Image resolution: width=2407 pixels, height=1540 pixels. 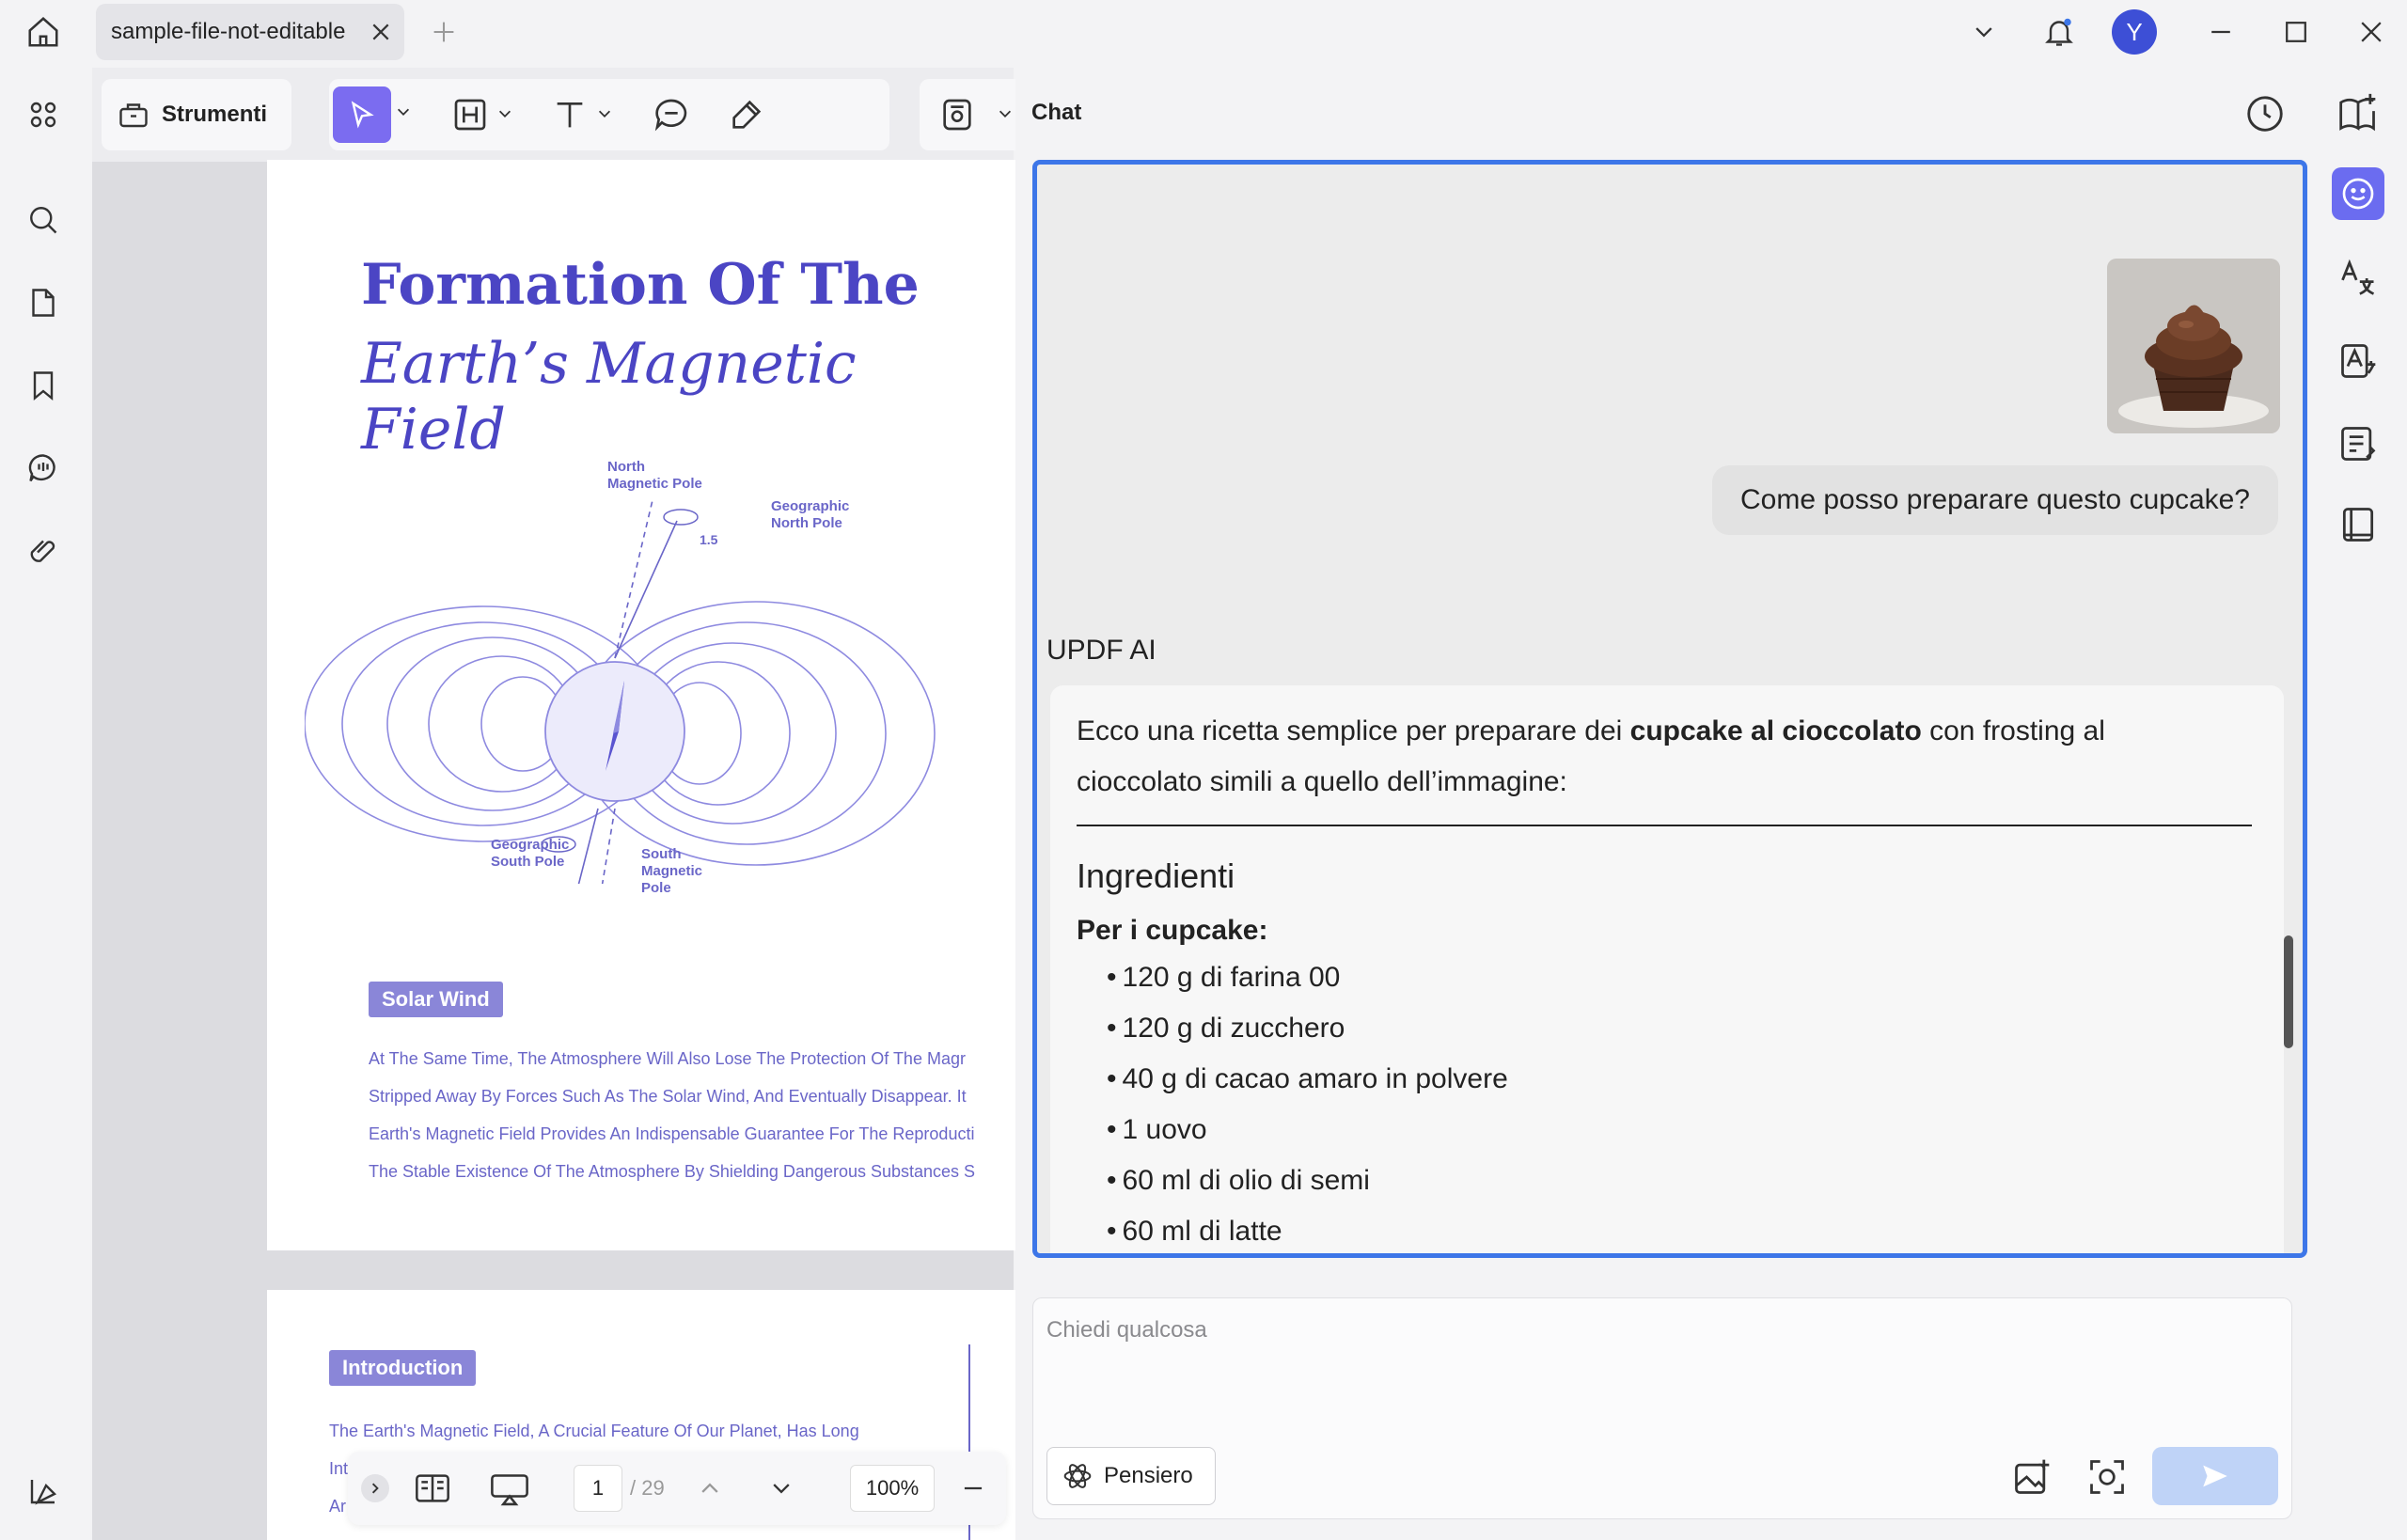 What do you see at coordinates (1983, 32) in the screenshot?
I see `chevron-down-icon` at bounding box center [1983, 32].